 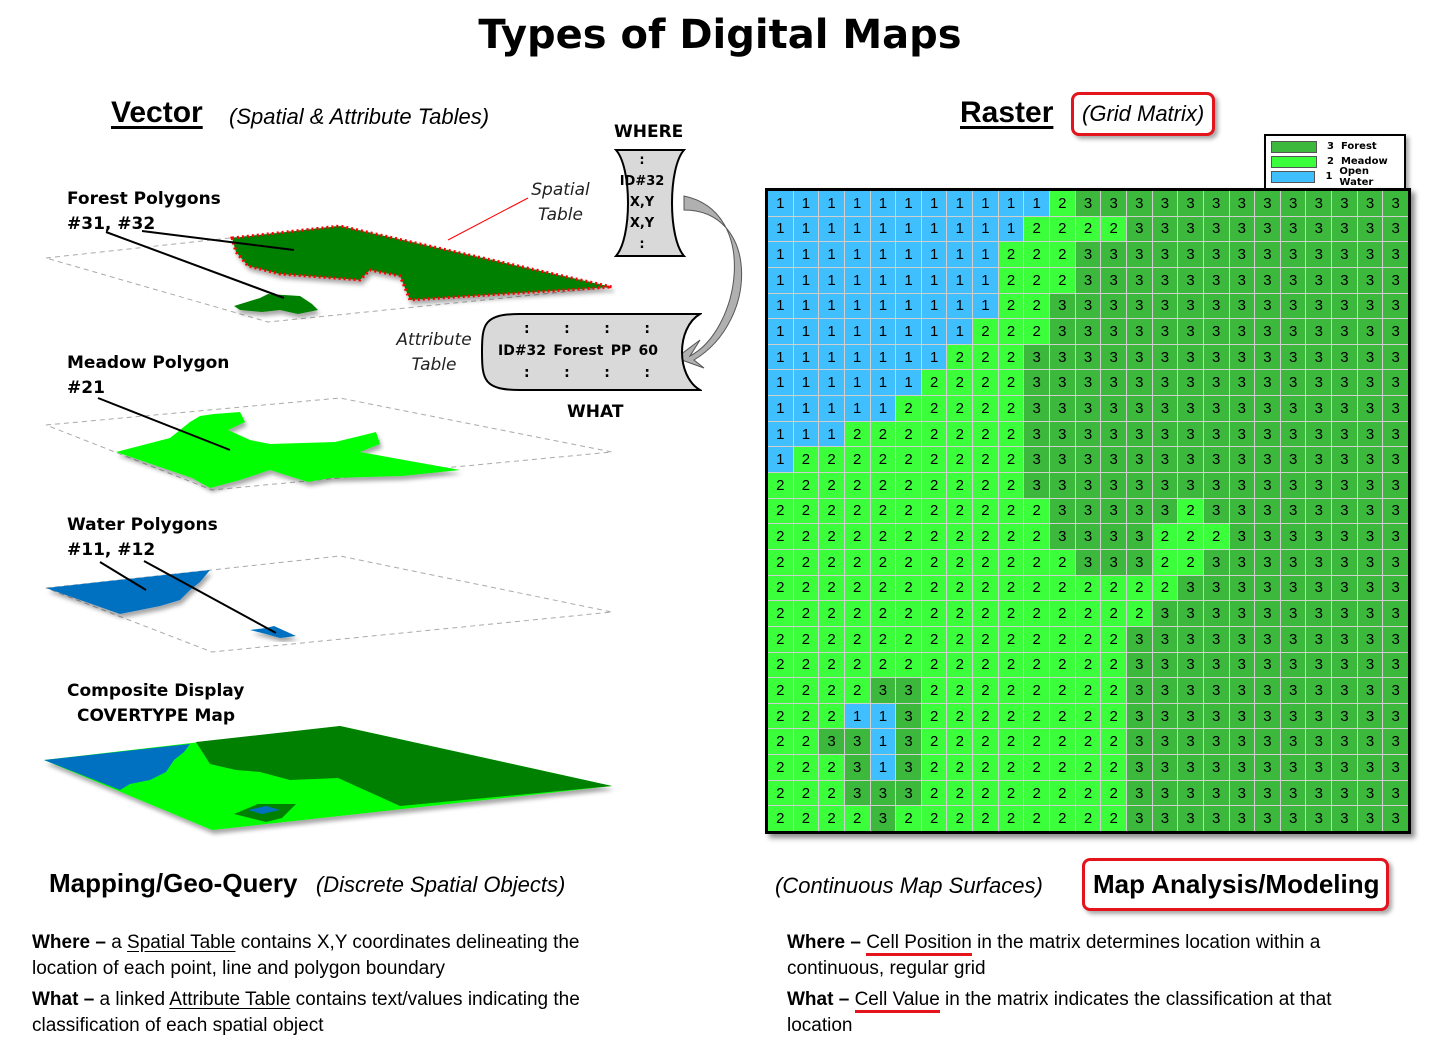 What do you see at coordinates (648, 351) in the screenshot?
I see `attribute-cell: 60` at bounding box center [648, 351].